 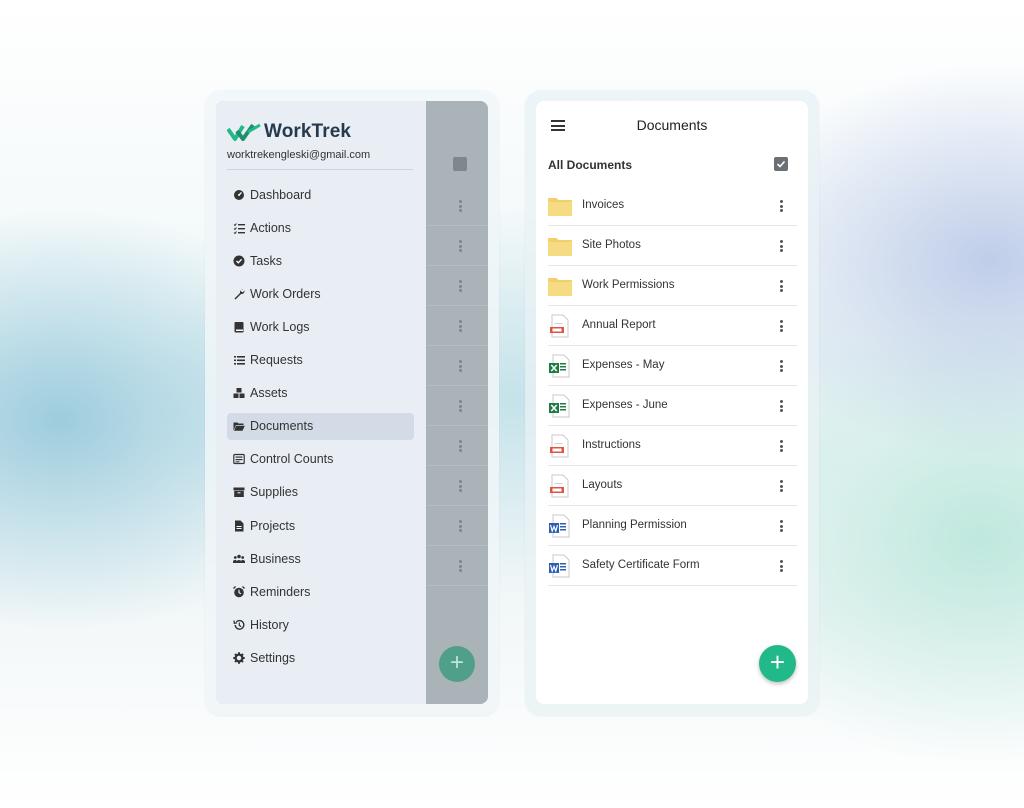 What do you see at coordinates (273, 525) in the screenshot?
I see `sidebar-item-label: Projects` at bounding box center [273, 525].